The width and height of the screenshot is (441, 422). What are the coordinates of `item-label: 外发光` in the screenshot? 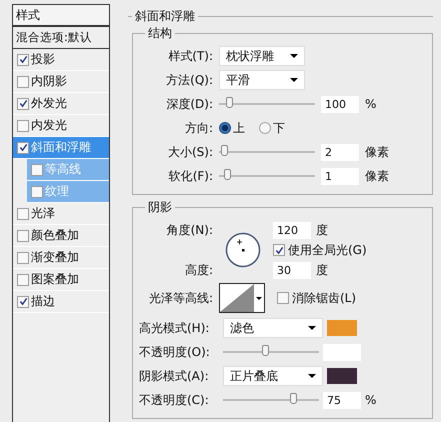 It's located at (49, 103).